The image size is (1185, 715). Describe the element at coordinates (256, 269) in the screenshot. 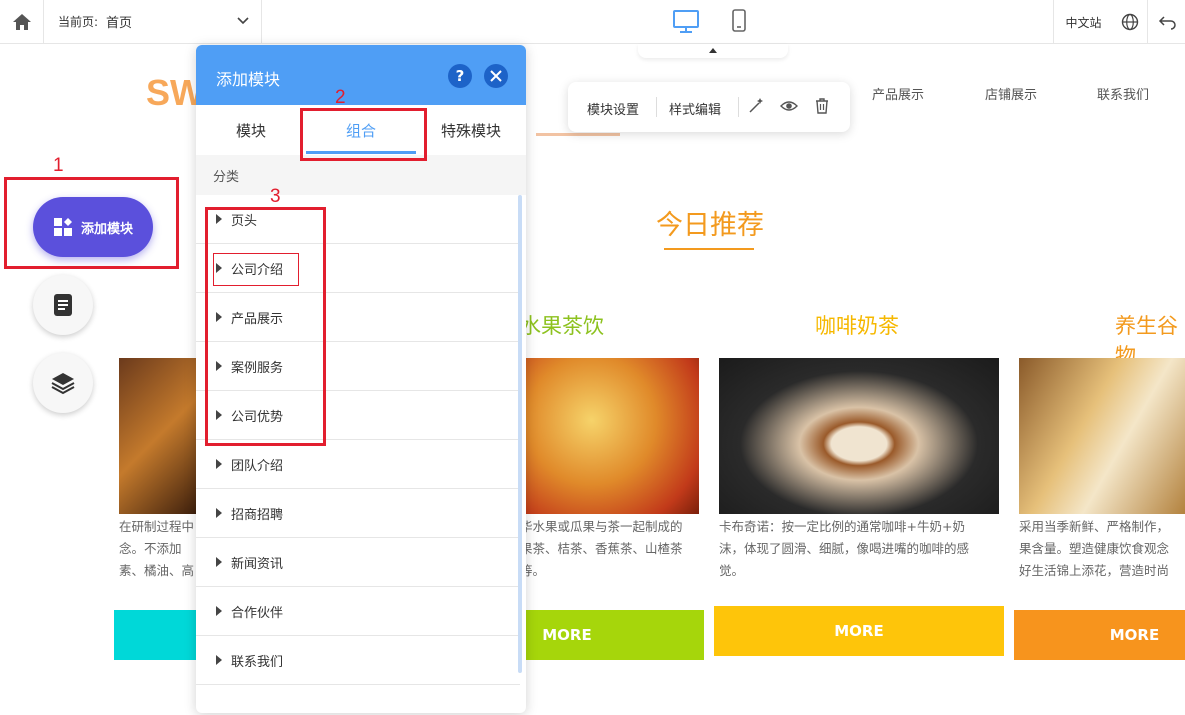

I see `annotation-highlight-company-intro` at that location.